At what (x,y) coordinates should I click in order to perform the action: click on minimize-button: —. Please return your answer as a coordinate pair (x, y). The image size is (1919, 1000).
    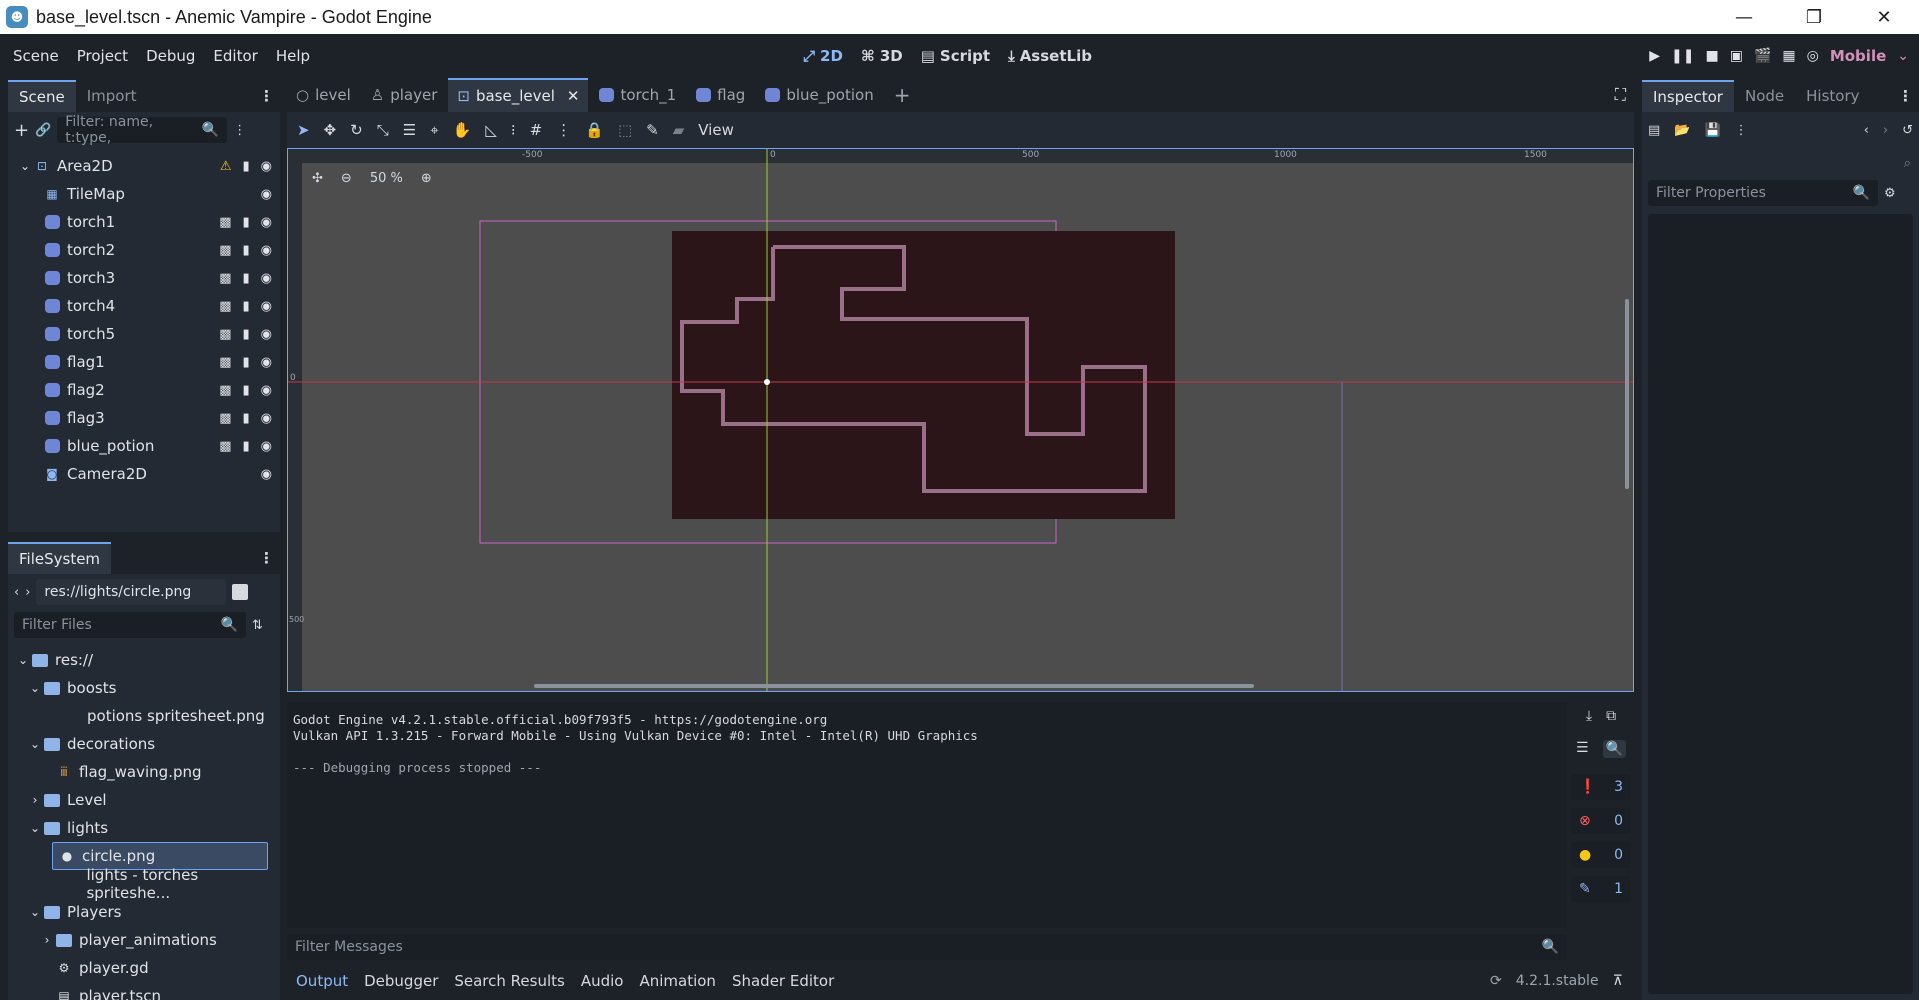
    Looking at the image, I should click on (1744, 17).